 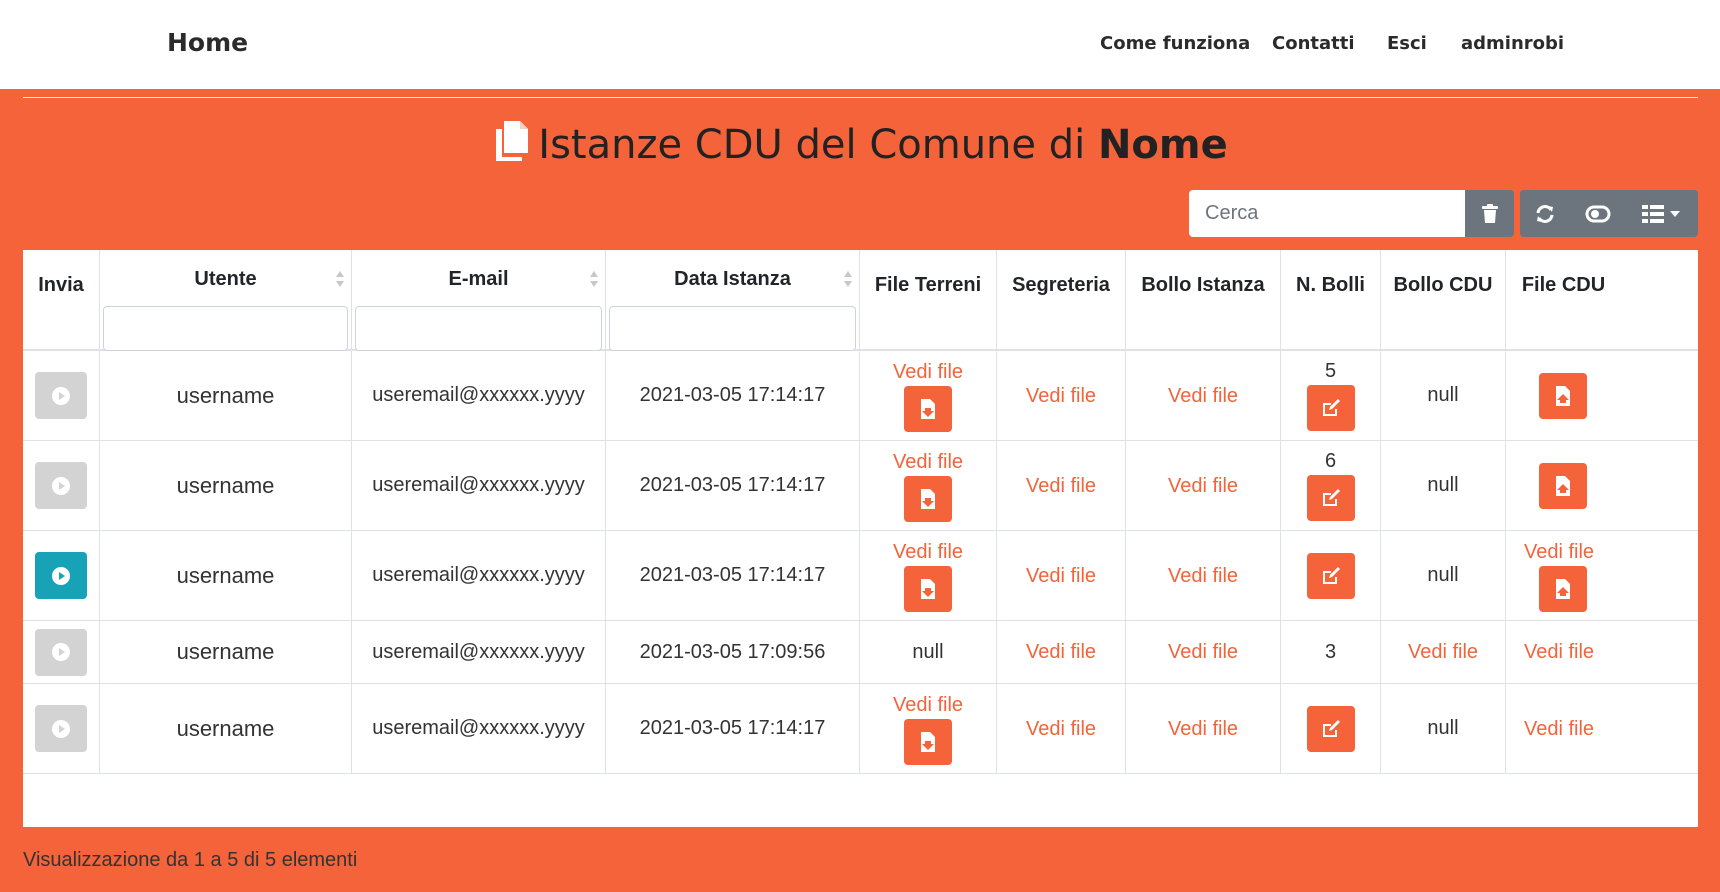 What do you see at coordinates (1602, 300) in the screenshot?
I see `col-header-file-cdu: File CDU` at bounding box center [1602, 300].